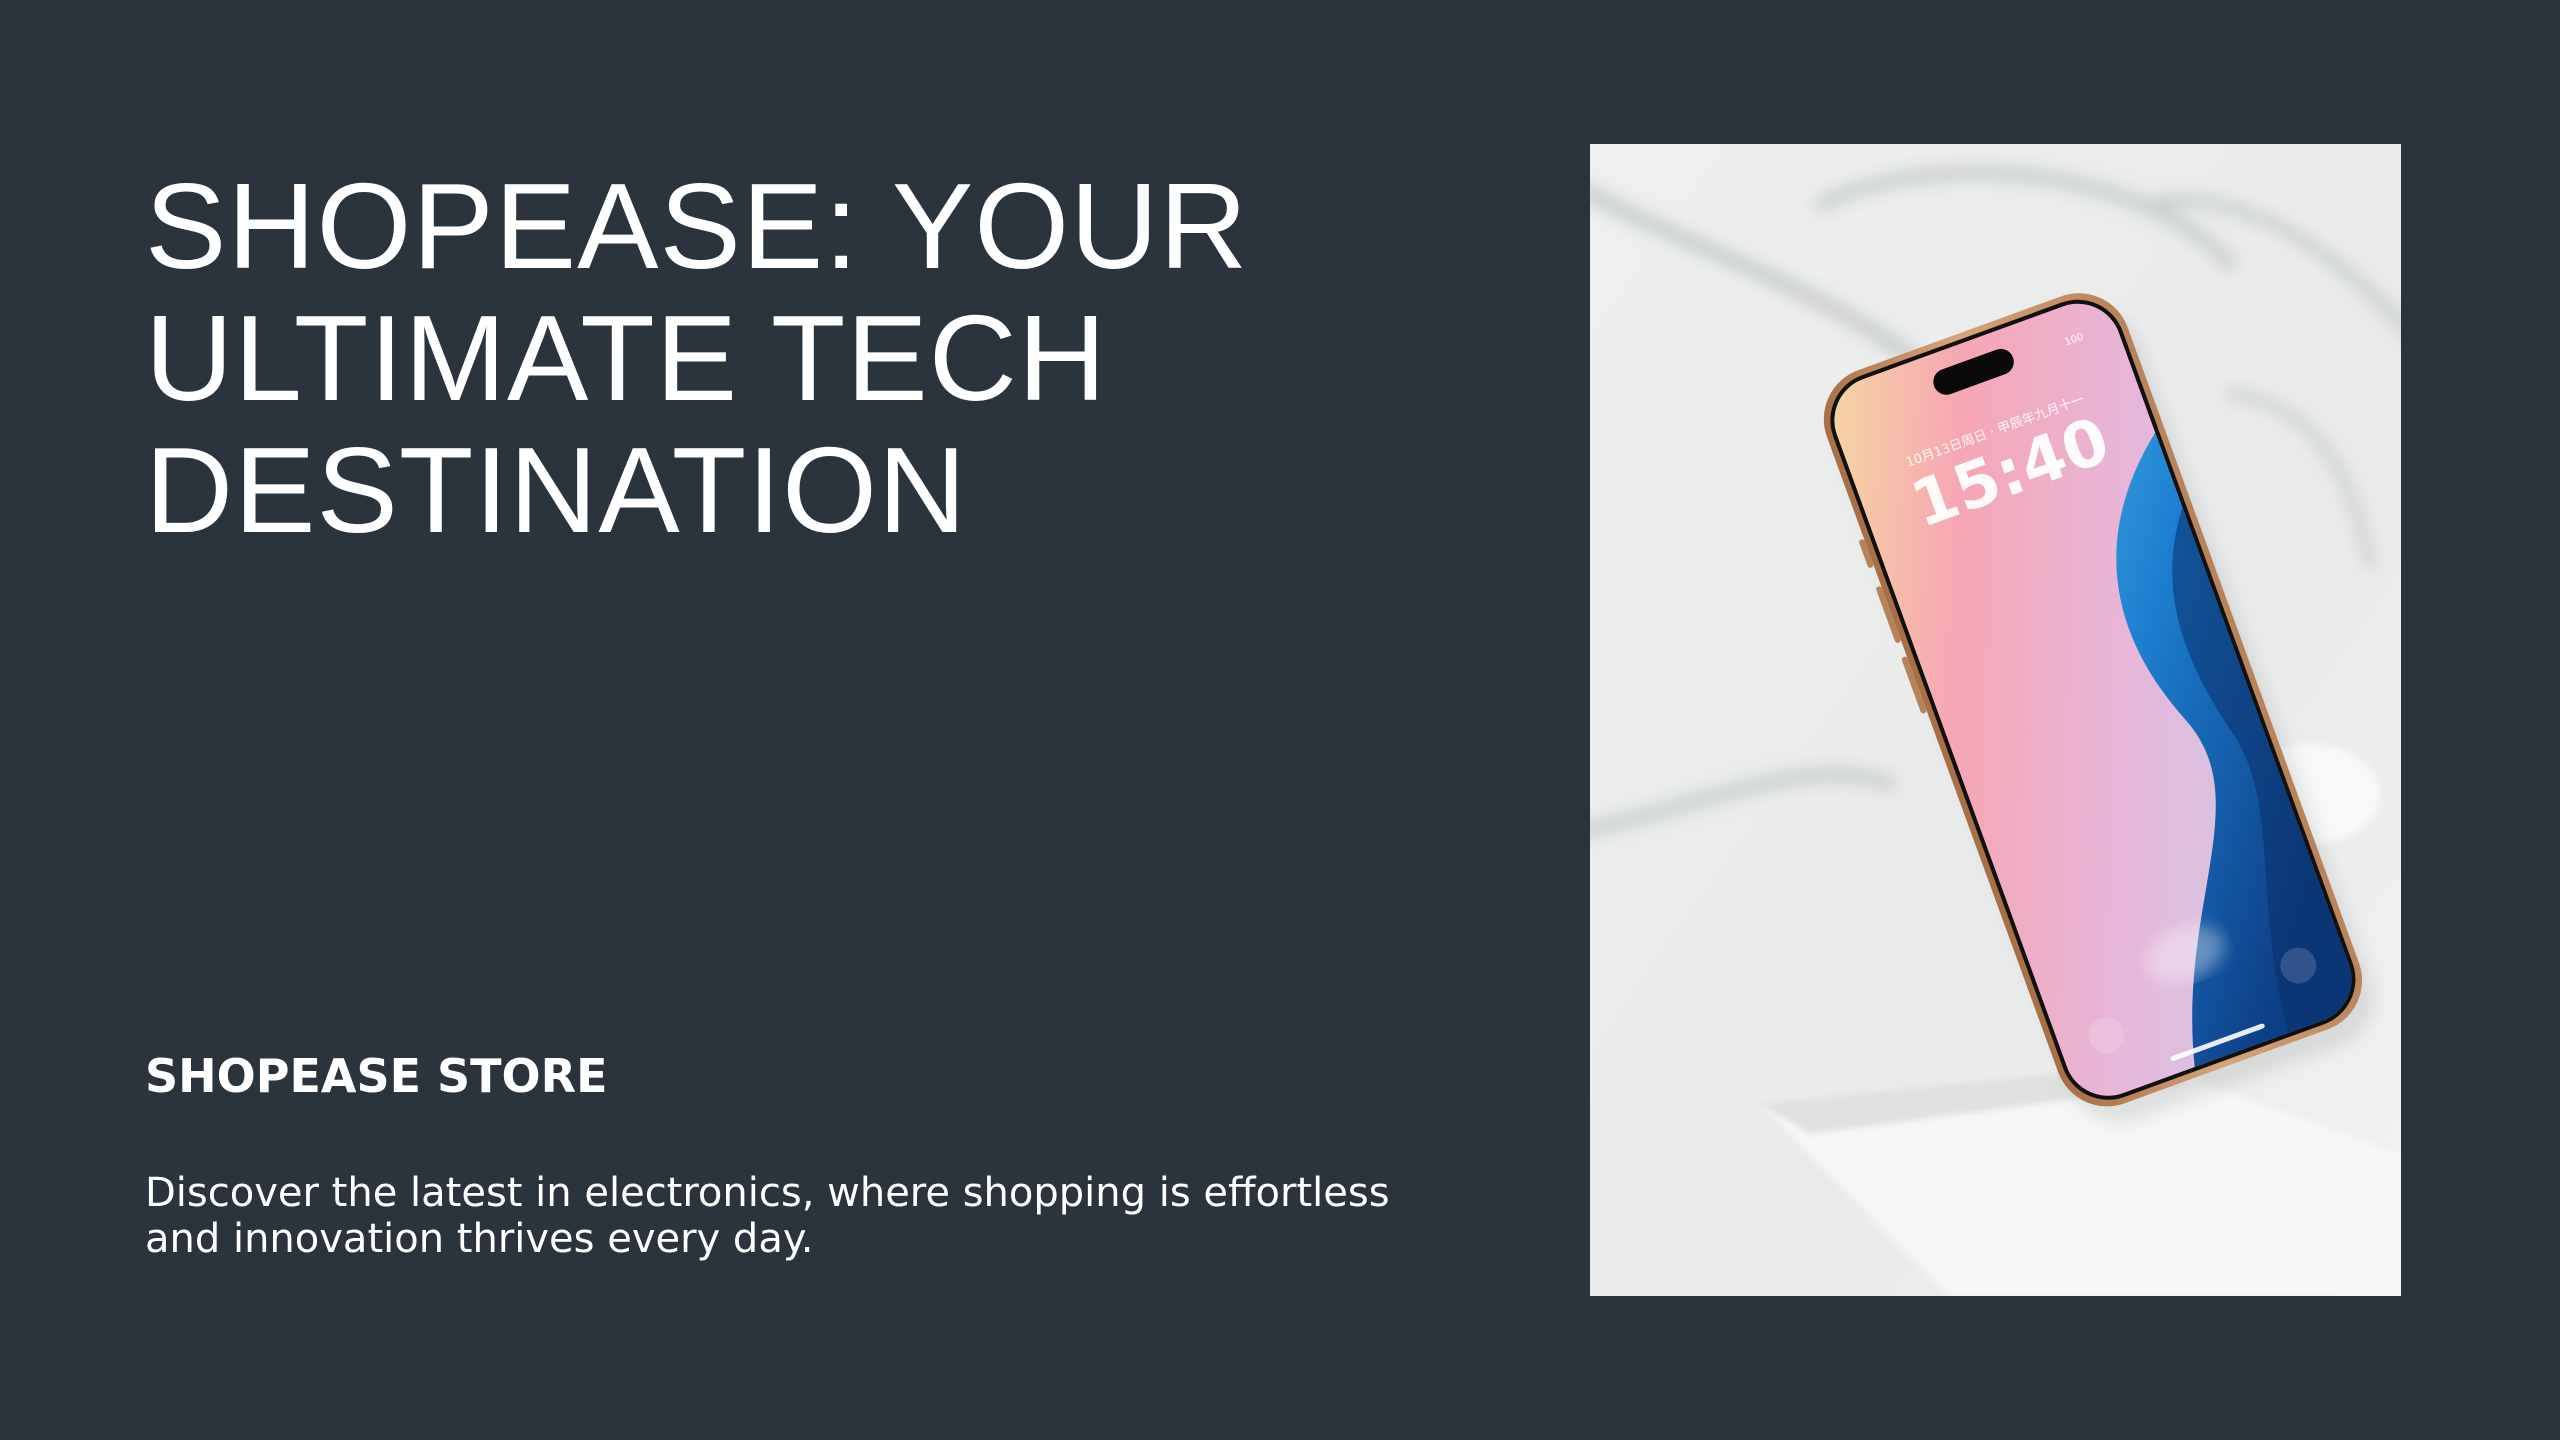  Describe the element at coordinates (556, 490) in the screenshot. I see `headline-line-3: DESTINATION` at that location.